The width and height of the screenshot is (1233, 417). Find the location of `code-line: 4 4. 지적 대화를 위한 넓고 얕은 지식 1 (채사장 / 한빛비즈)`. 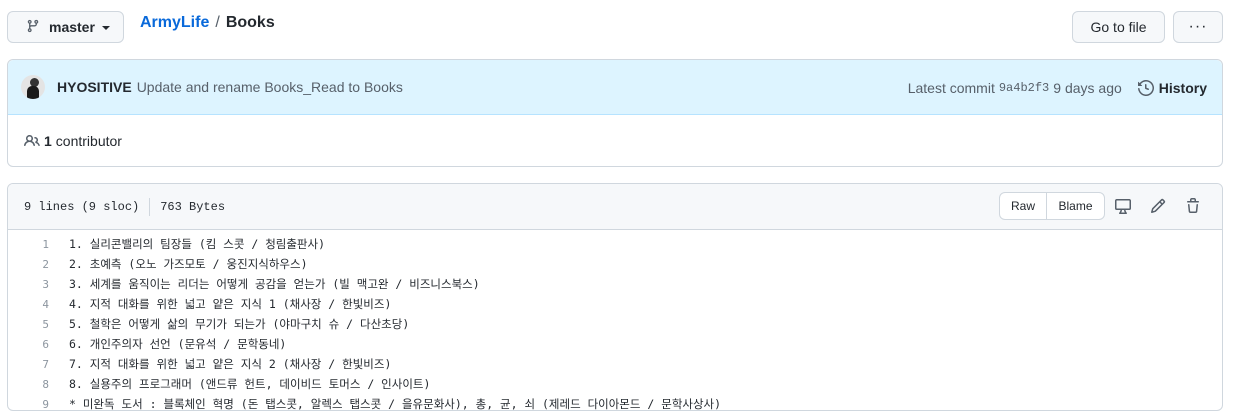

code-line: 4 4. 지적 대화를 위한 넓고 얕은 지식 1 (채사장 / 한빛비즈) is located at coordinates (615, 304).